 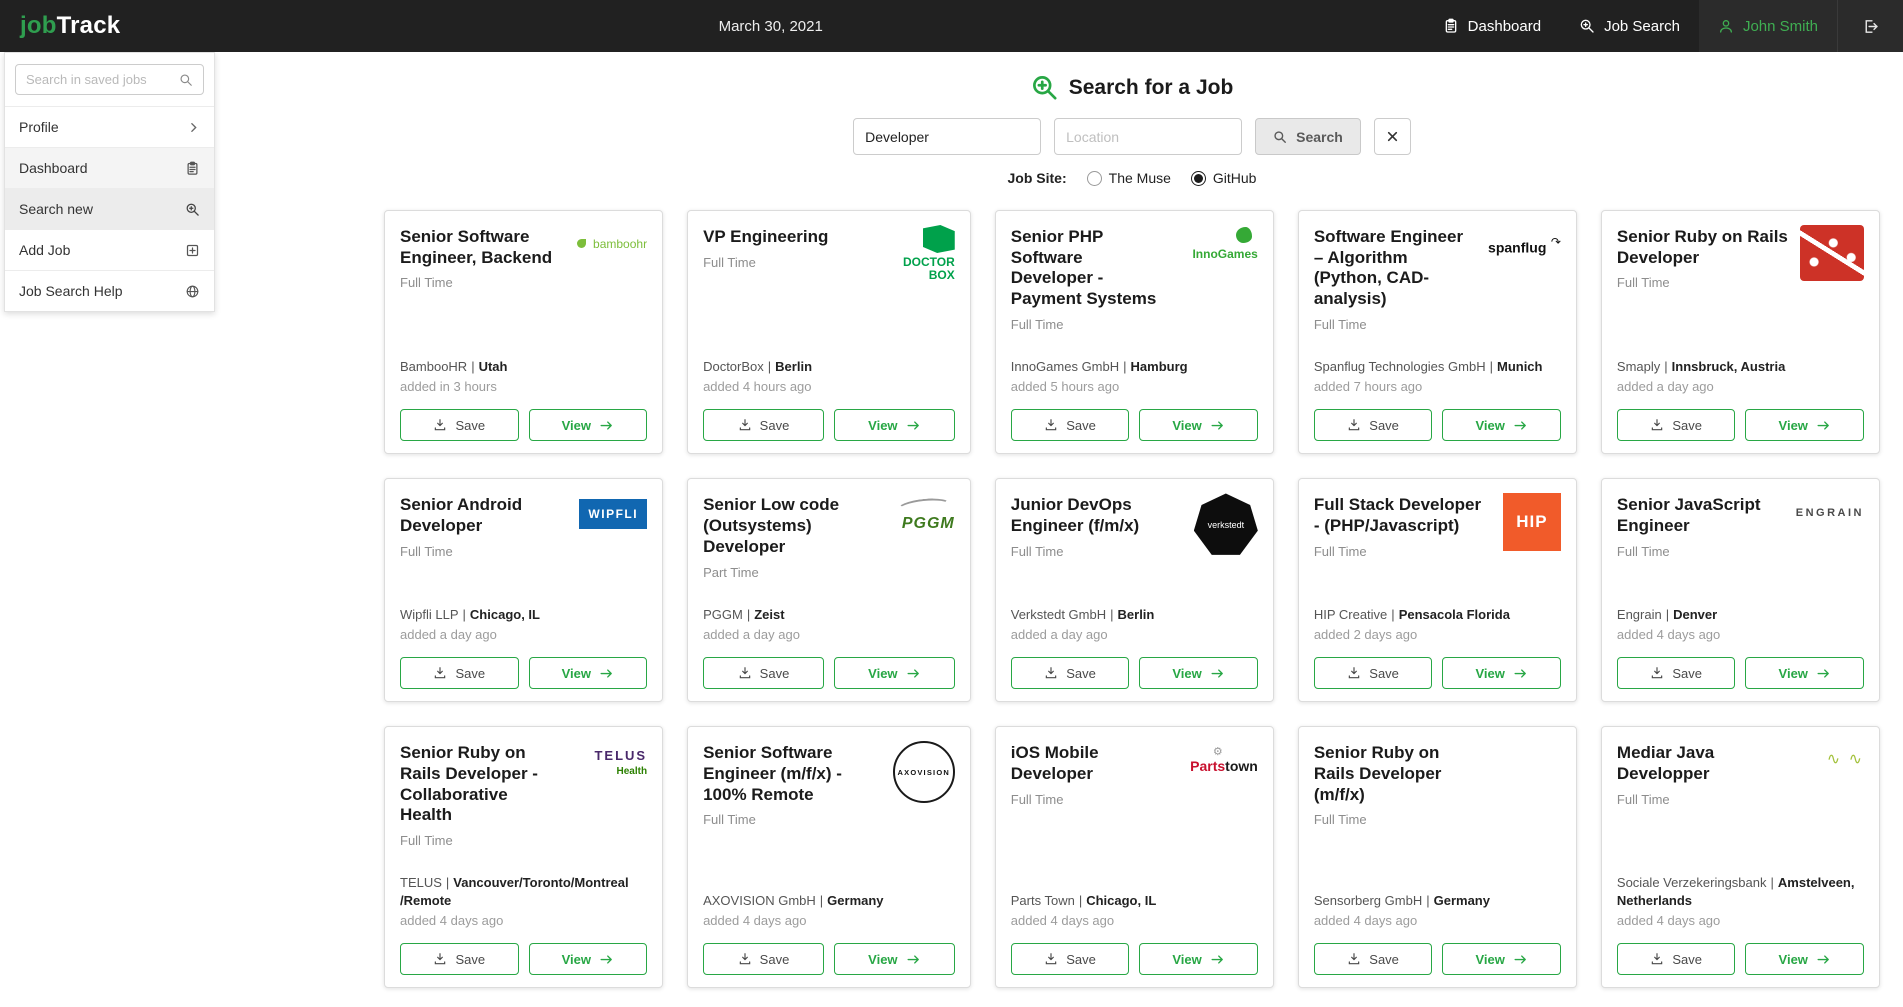 I want to click on job-company: Wipfli LLP, so click(x=429, y=614).